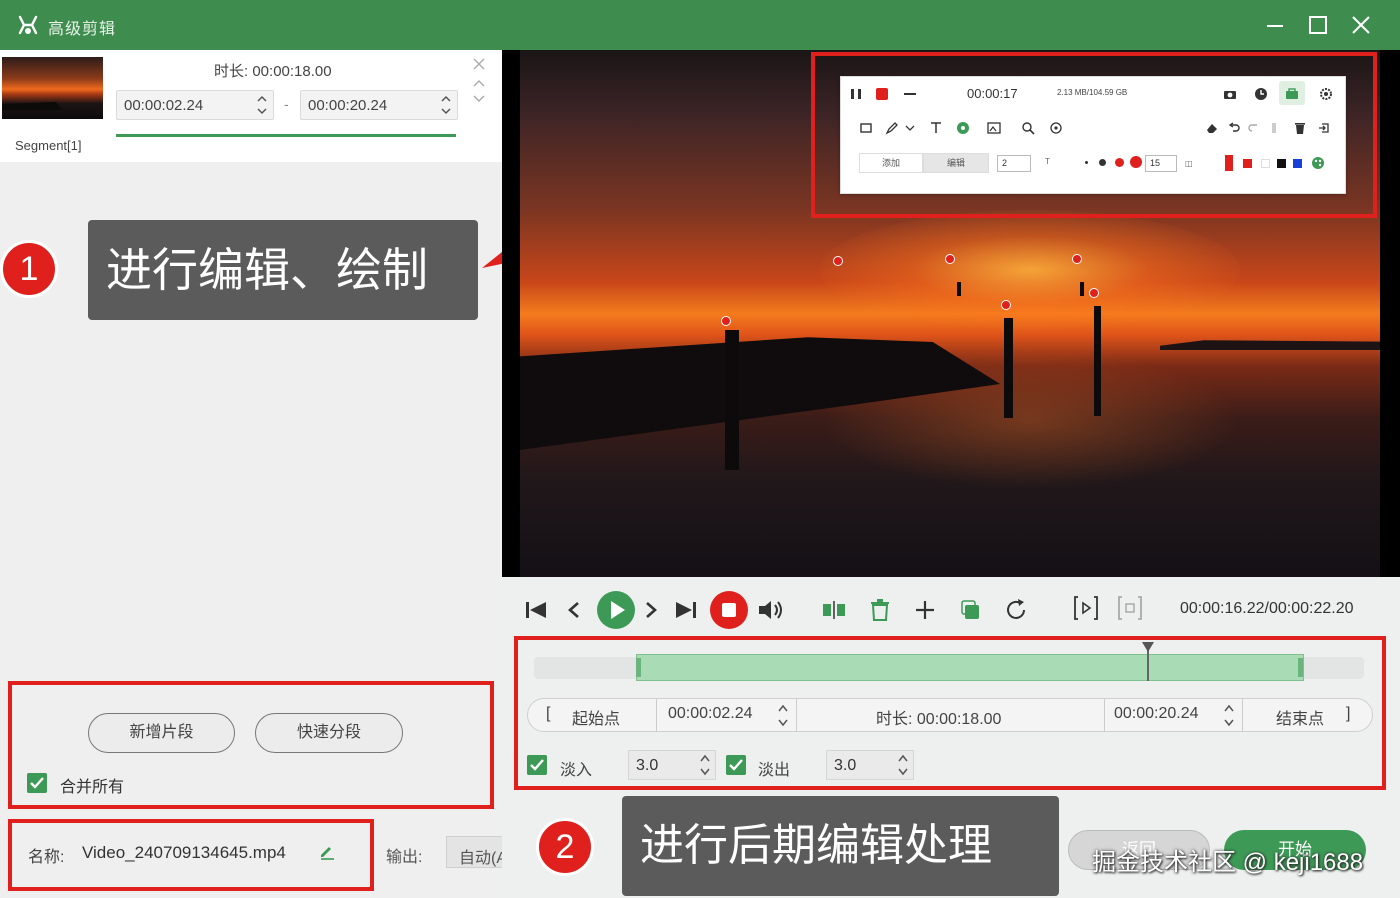 The height and width of the screenshot is (898, 1400). What do you see at coordinates (1361, 25) in the screenshot?
I see `close-icon` at bounding box center [1361, 25].